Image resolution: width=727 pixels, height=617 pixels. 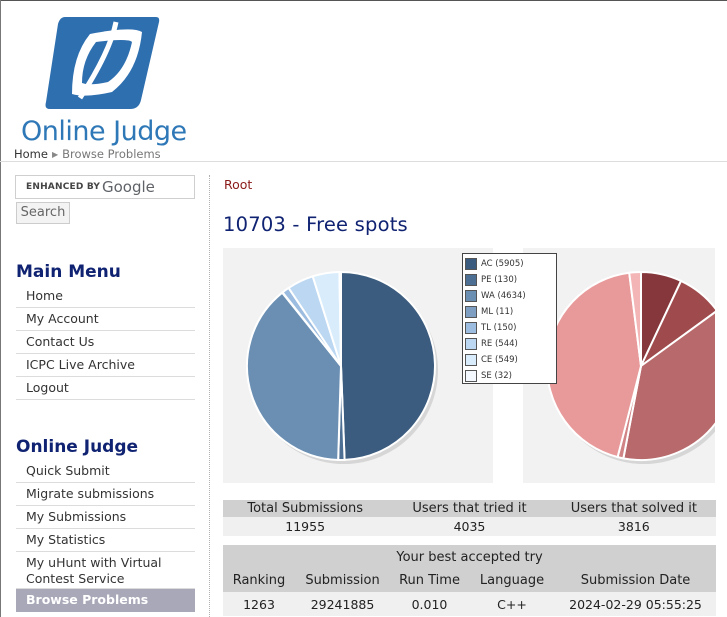 I want to click on google-search-input: ENHANCED BY Google, so click(x=105, y=187).